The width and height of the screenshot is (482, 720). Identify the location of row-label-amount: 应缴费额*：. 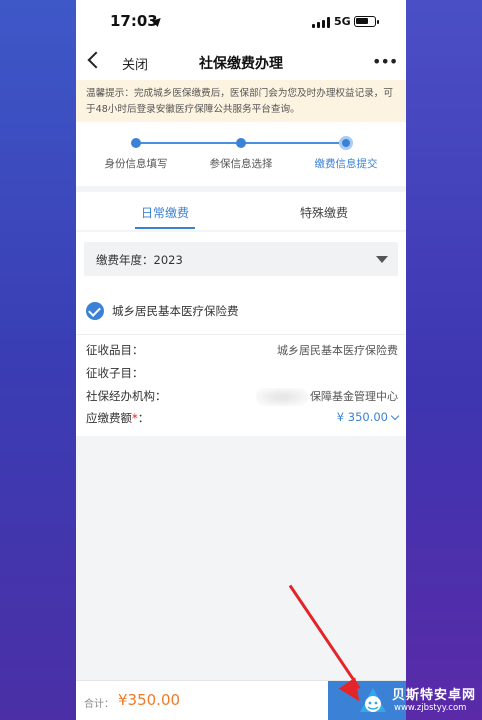
(117, 418).